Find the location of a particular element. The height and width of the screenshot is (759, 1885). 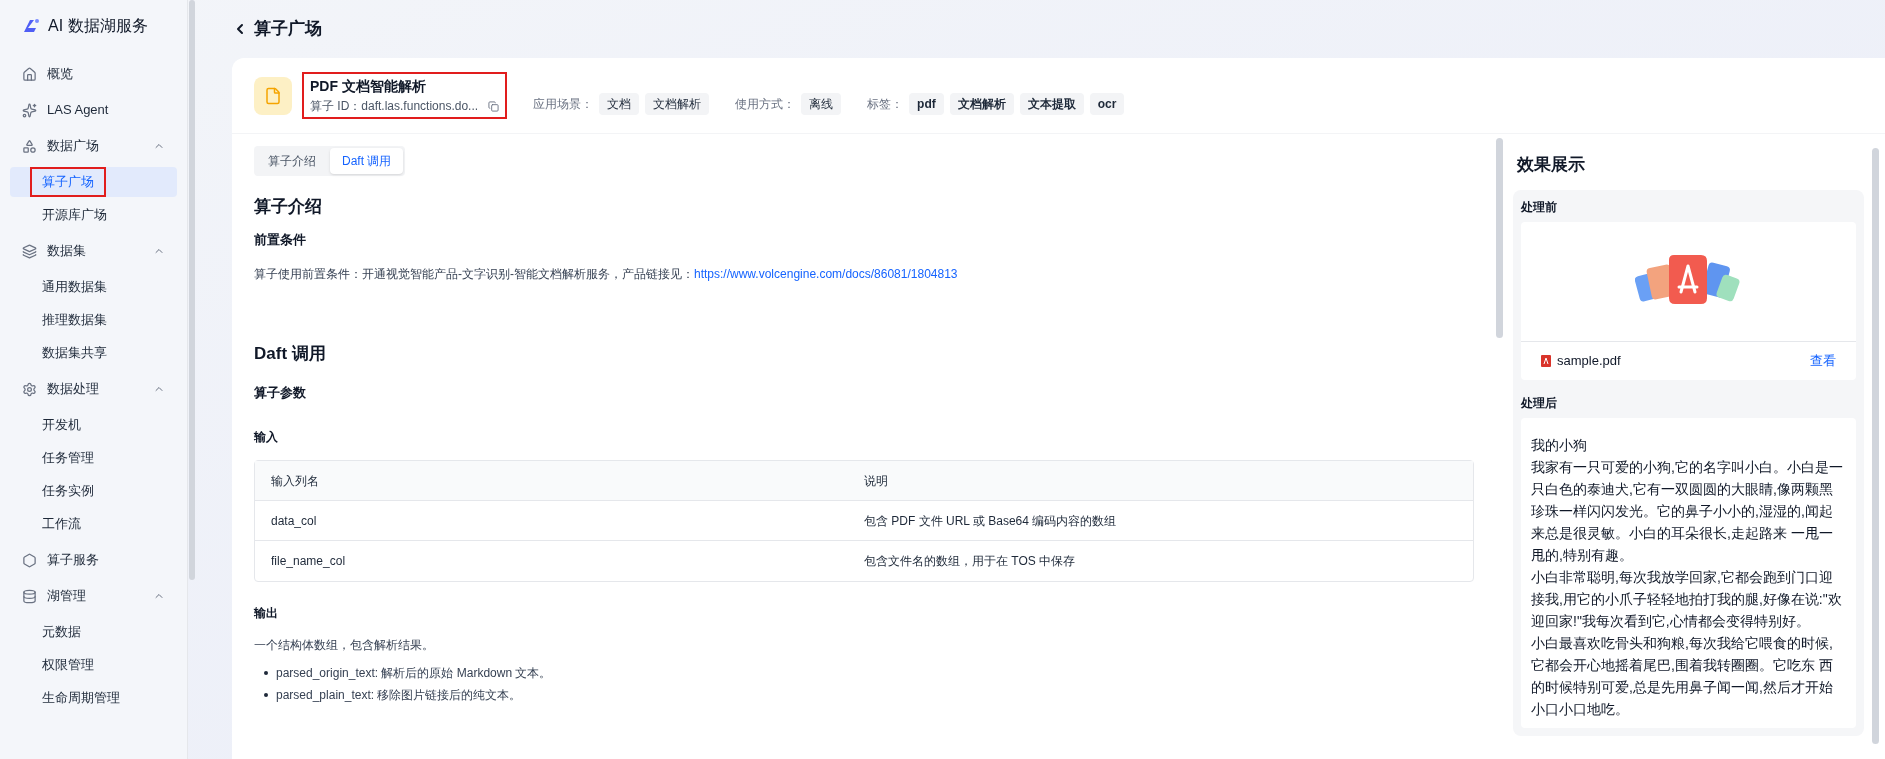

sidebar-item: 权限管理 is located at coordinates (93, 665).